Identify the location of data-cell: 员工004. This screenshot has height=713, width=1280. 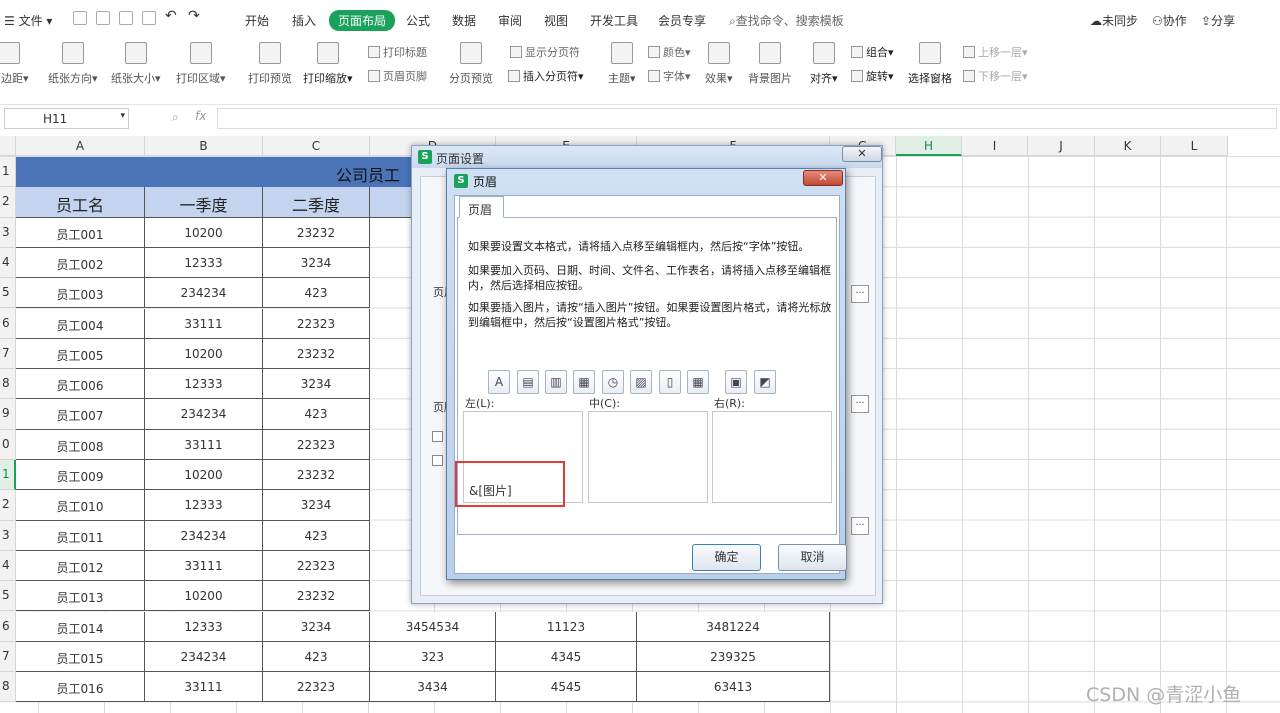
(80, 323).